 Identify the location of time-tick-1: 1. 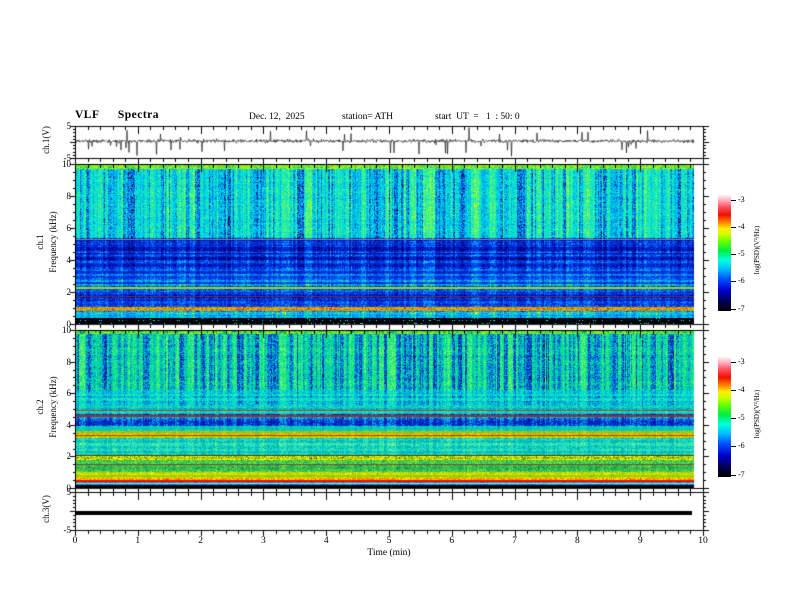
(138, 541).